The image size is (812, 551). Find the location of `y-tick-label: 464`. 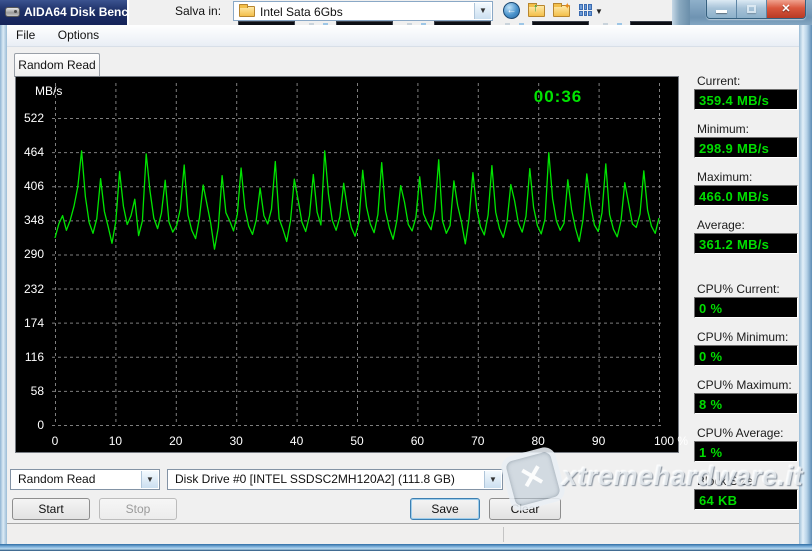

y-tick-label: 464 is located at coordinates (33, 152).